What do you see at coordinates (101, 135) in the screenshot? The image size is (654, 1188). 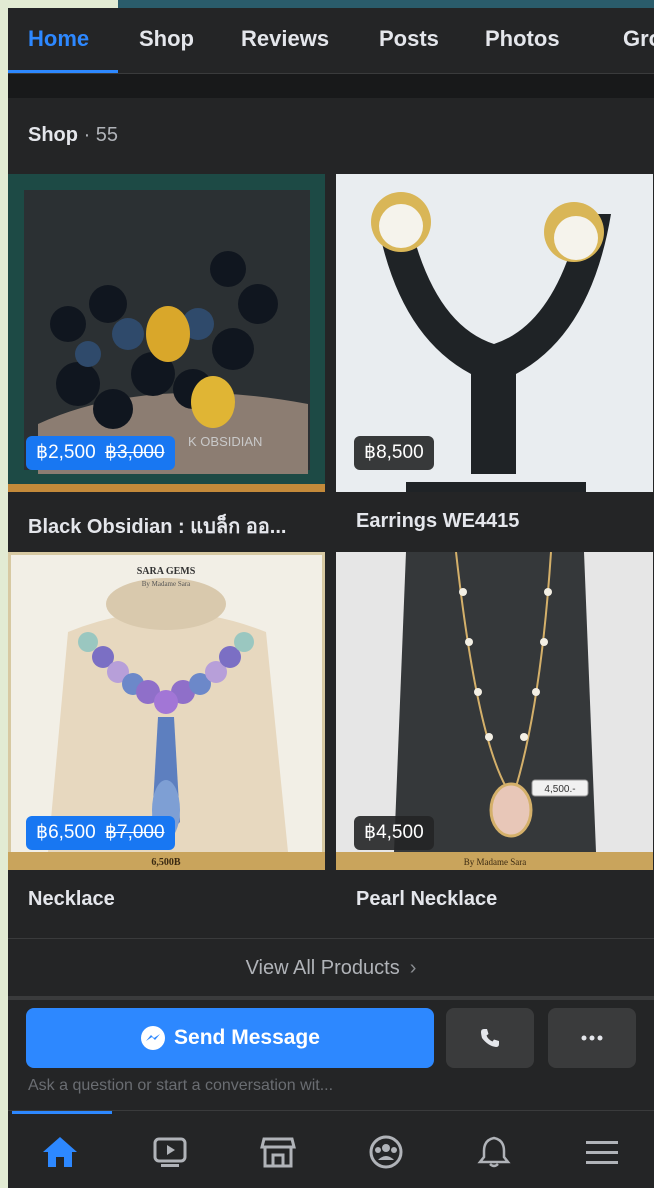 I see `shop-count: · 55` at bounding box center [101, 135].